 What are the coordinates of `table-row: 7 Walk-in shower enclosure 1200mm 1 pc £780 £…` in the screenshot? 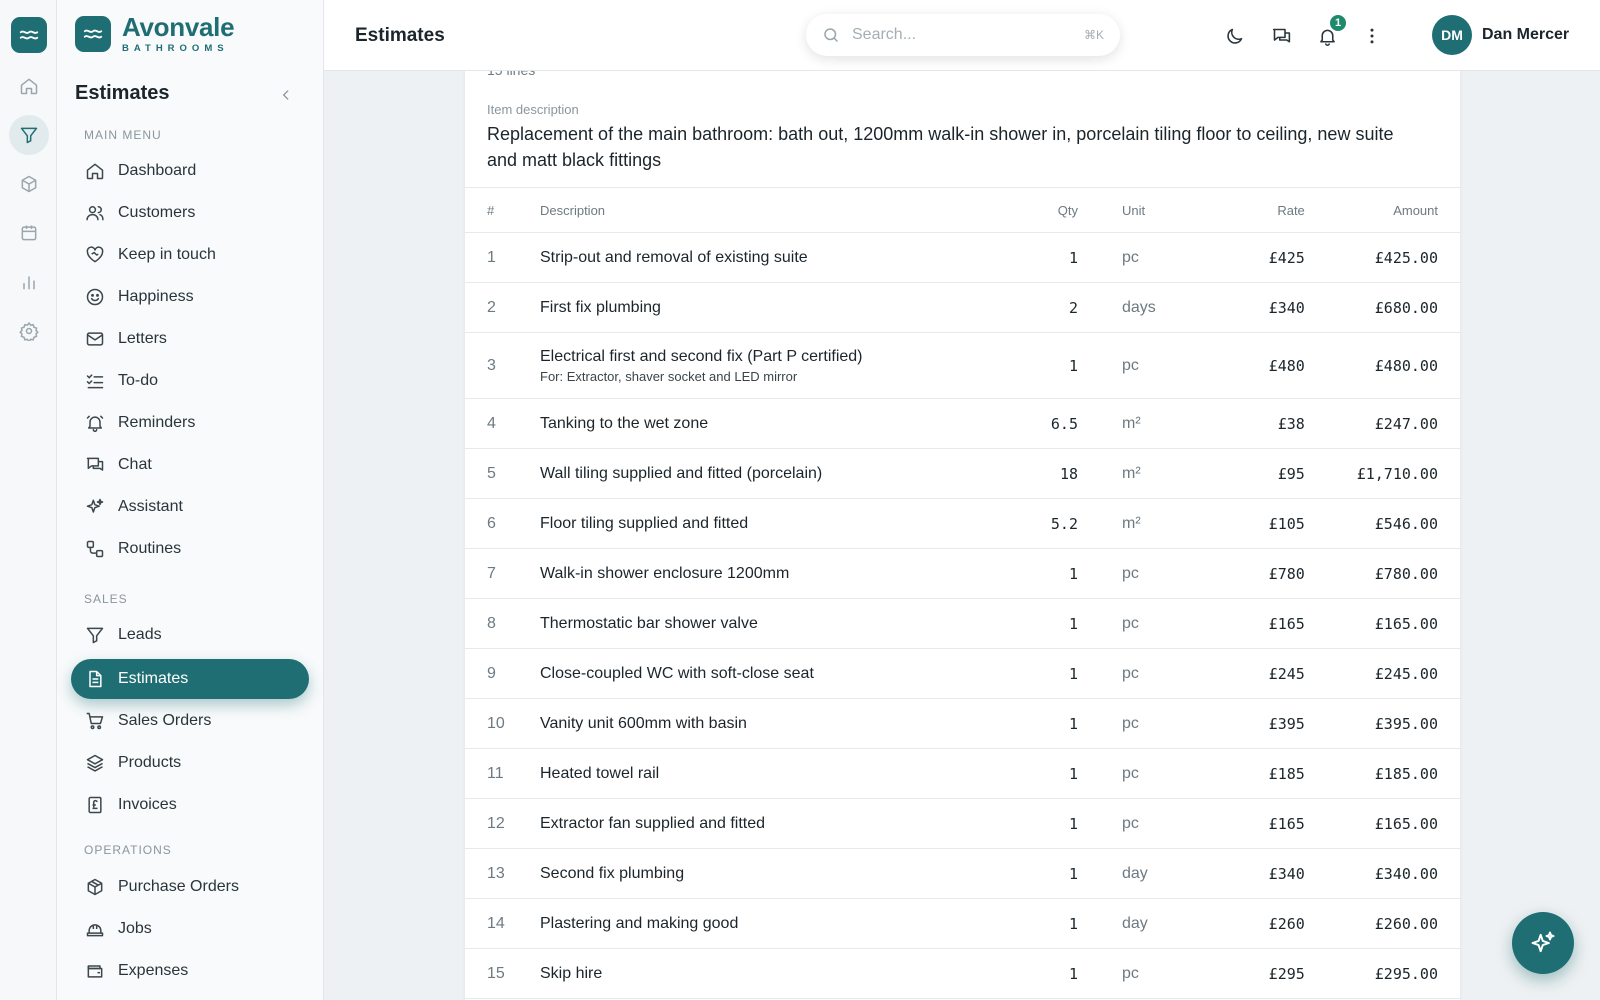 It's located at (962, 573).